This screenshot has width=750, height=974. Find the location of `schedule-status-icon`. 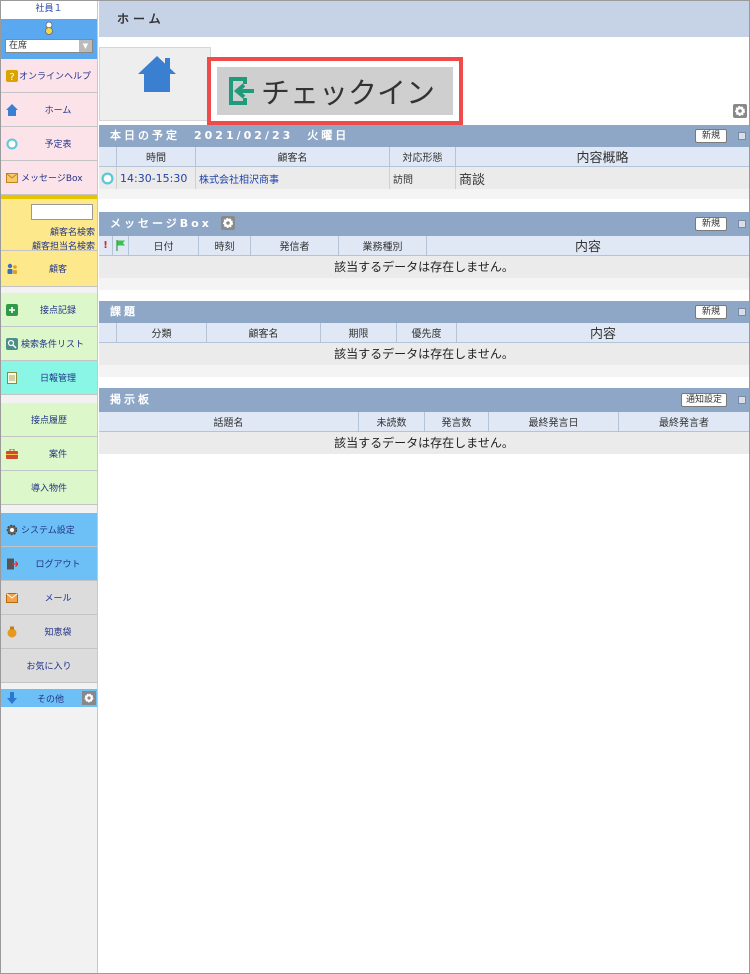

schedule-status-icon is located at coordinates (108, 178).